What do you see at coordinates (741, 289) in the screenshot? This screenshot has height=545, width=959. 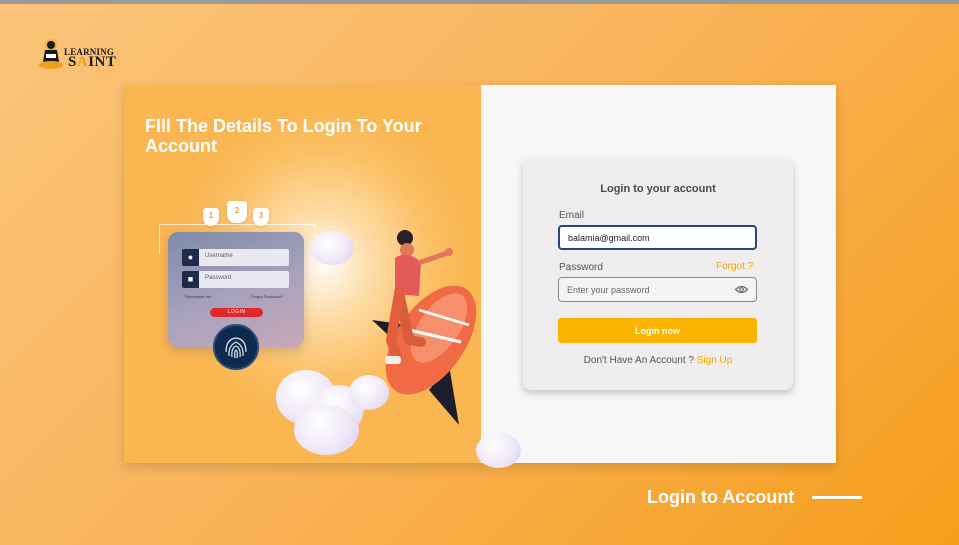 I see `eye-icon` at bounding box center [741, 289].